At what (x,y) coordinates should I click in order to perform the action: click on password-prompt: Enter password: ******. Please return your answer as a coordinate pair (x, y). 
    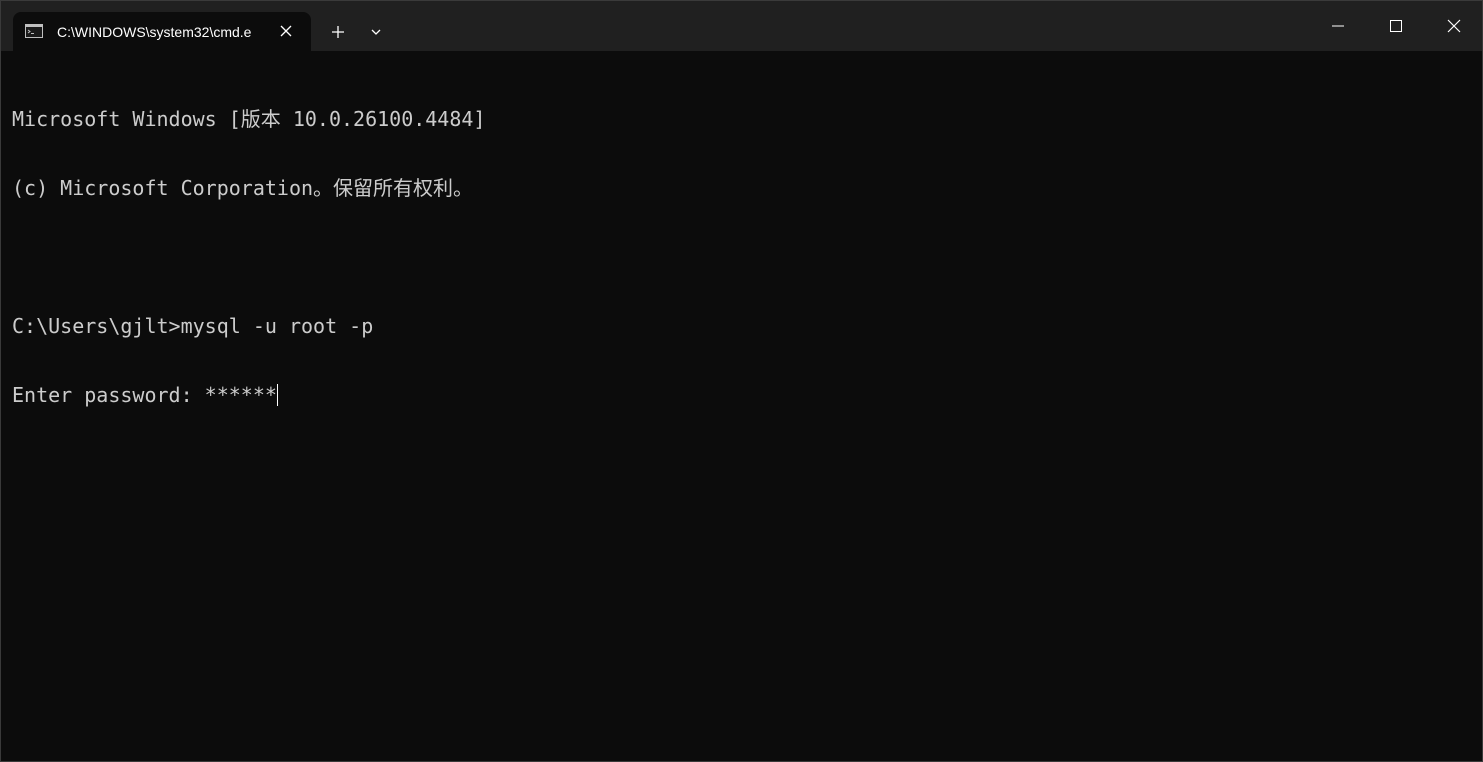
    Looking at the image, I should click on (144, 395).